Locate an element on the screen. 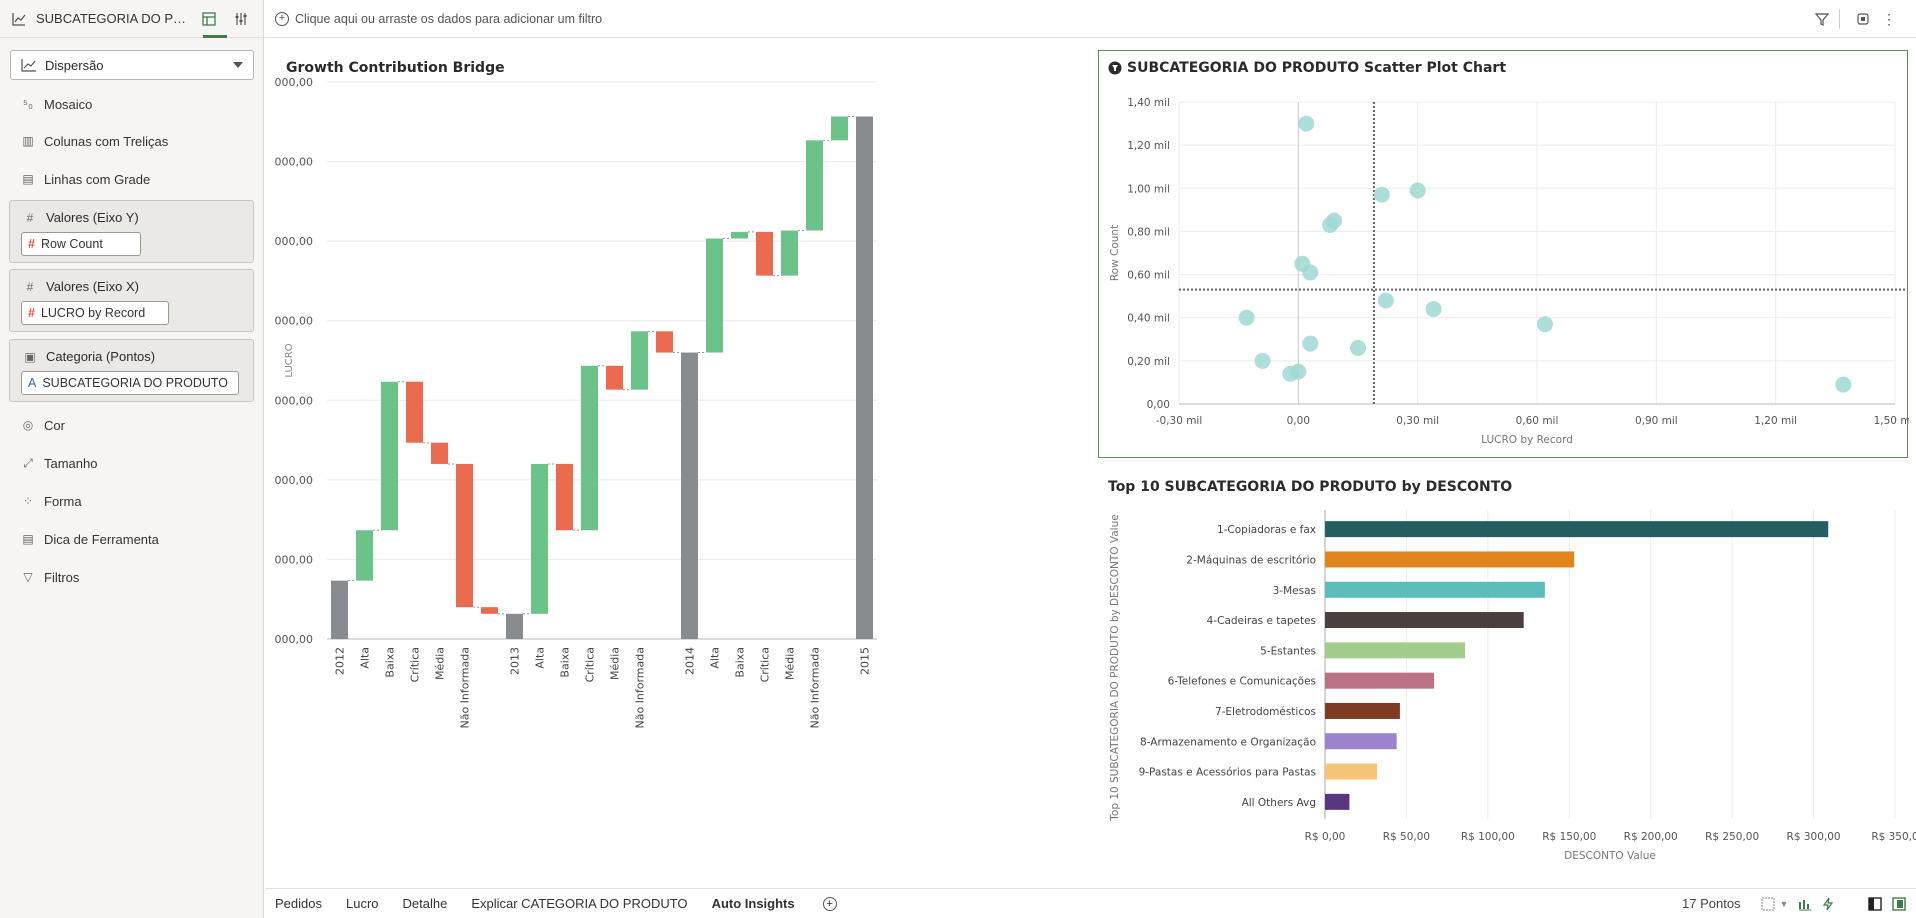  menu-item-color: ◎ Cor is located at coordinates (42, 425).